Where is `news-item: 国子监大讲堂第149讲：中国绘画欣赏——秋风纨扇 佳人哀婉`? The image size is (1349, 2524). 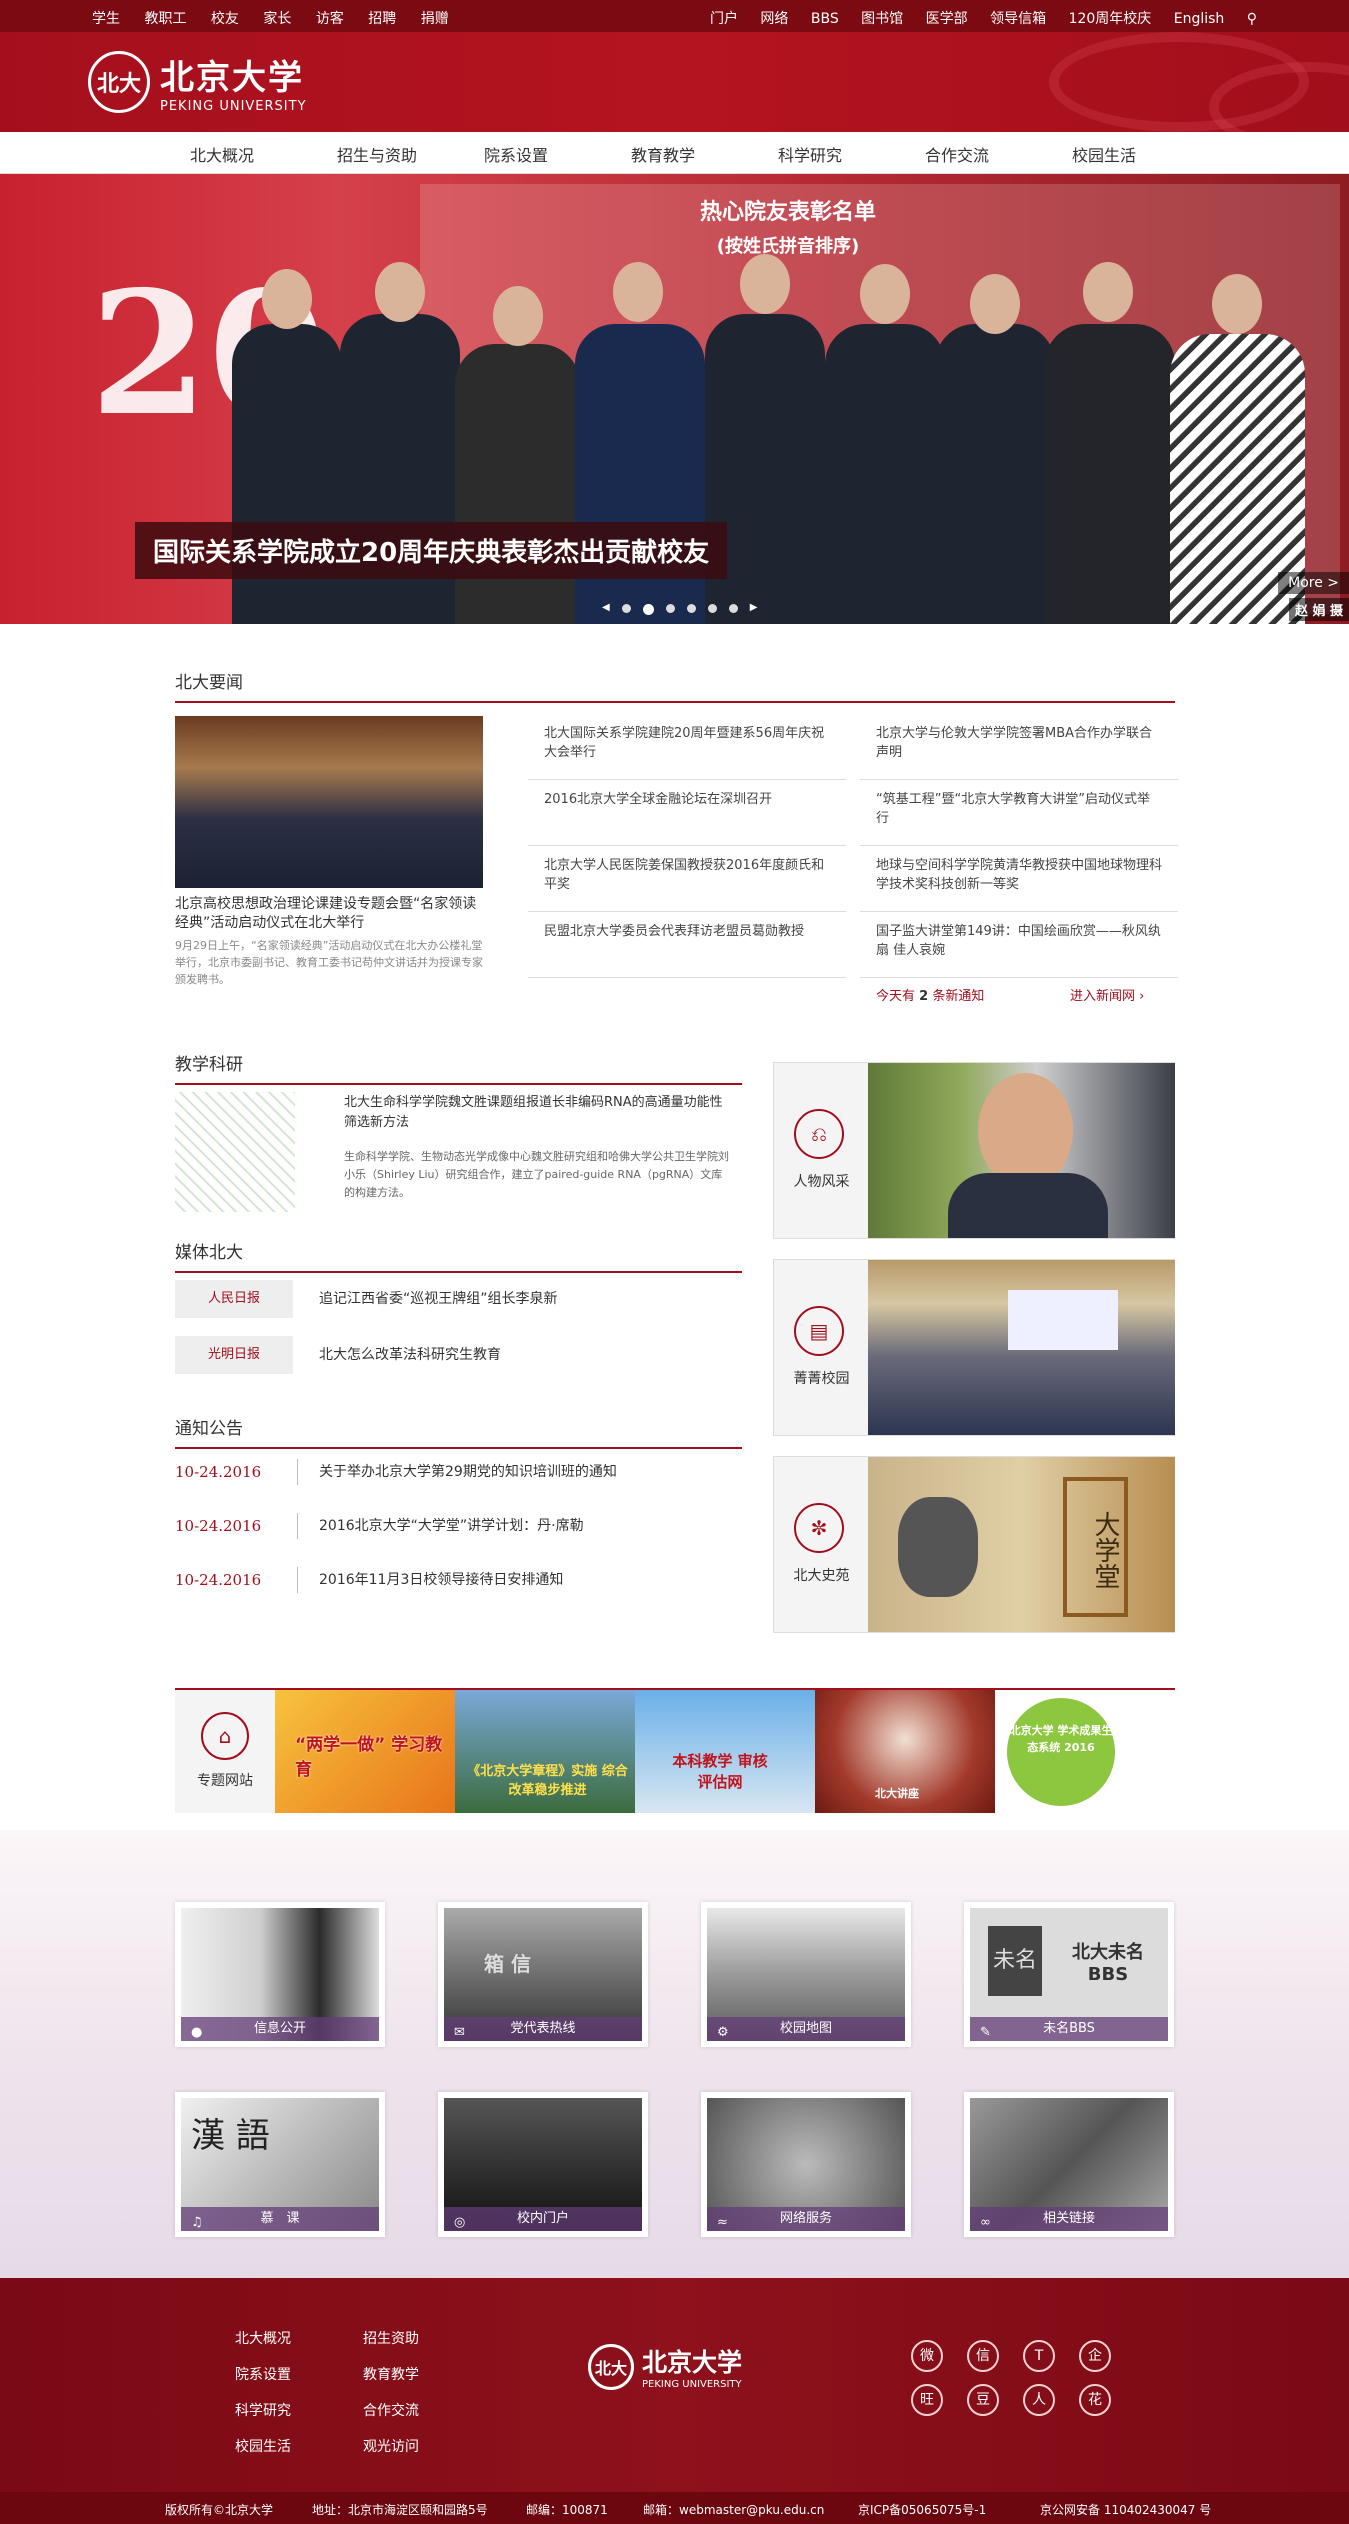
news-item: 国子监大讲堂第149讲：中国绘画欣赏——秋风纨扇 佳人哀婉 is located at coordinates (1019, 945).